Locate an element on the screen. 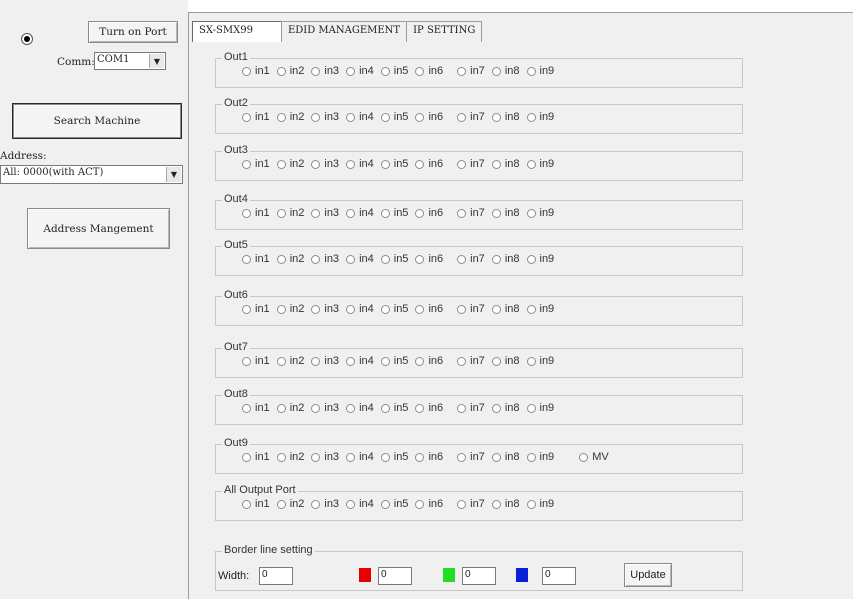 This screenshot has height=599, width=853. tab-sx-smx99: SX-SMX99 is located at coordinates (237, 31).